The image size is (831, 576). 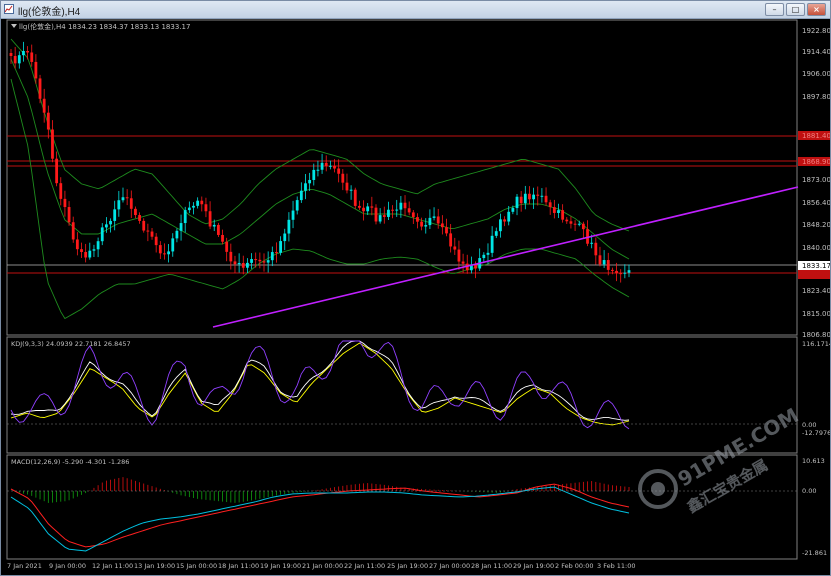 I want to click on macd-tick: -21.861, so click(x=814, y=553).